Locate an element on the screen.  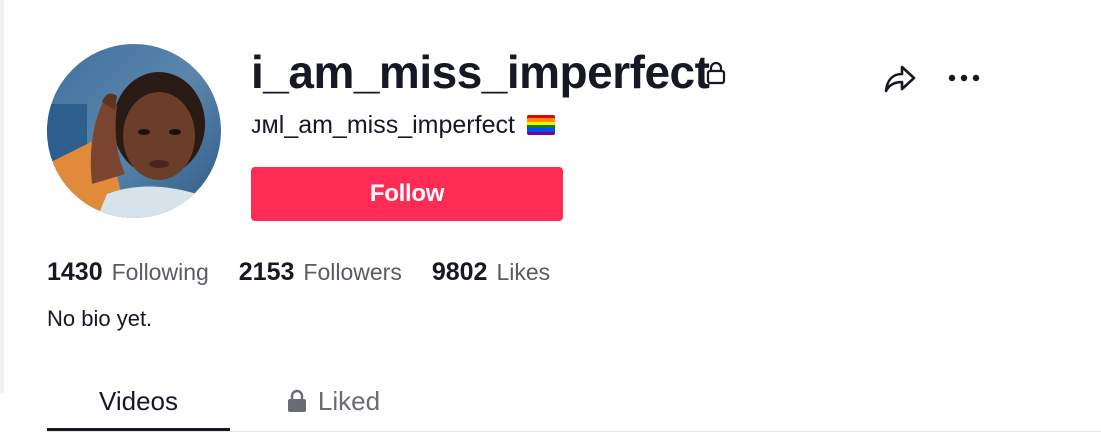
share-arrow-icon is located at coordinates (900, 79).